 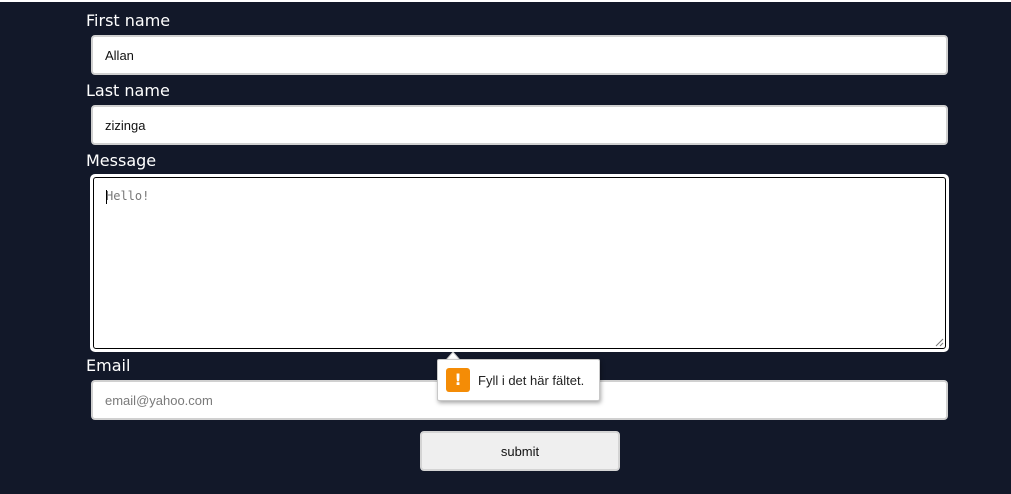 I want to click on text-caret, so click(x=106, y=197).